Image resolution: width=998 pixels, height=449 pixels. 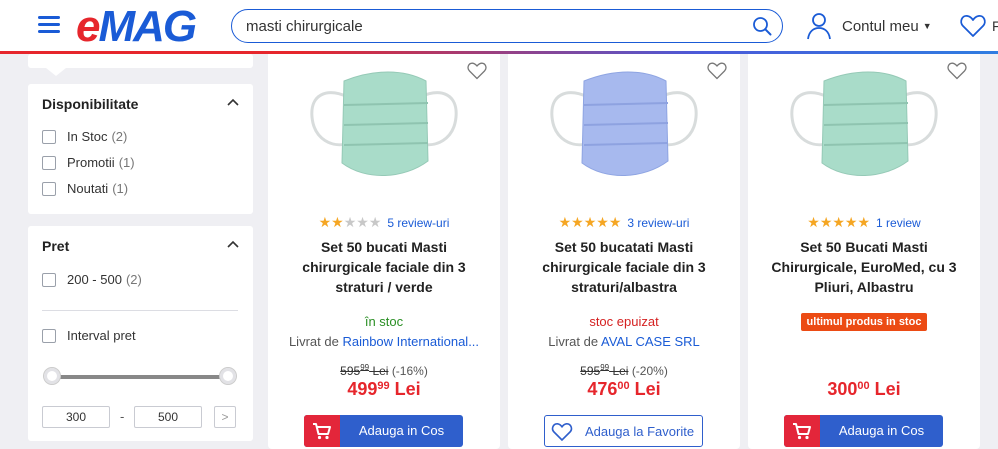 I want to click on stock-badge-wrap: ultimul produs in stoc, so click(x=864, y=321).